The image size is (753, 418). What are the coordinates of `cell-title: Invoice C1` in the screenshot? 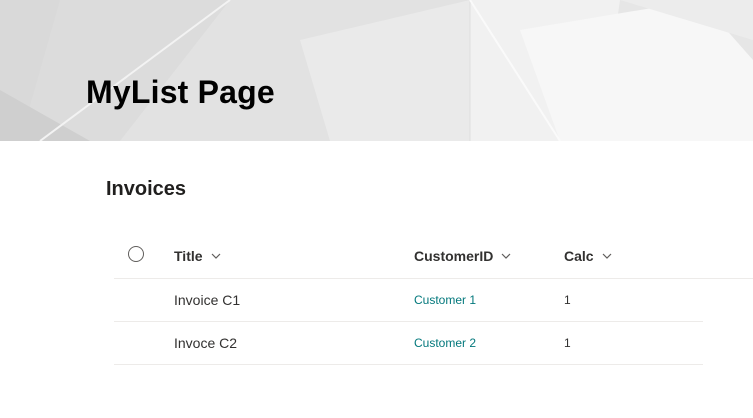 It's located at (207, 300).